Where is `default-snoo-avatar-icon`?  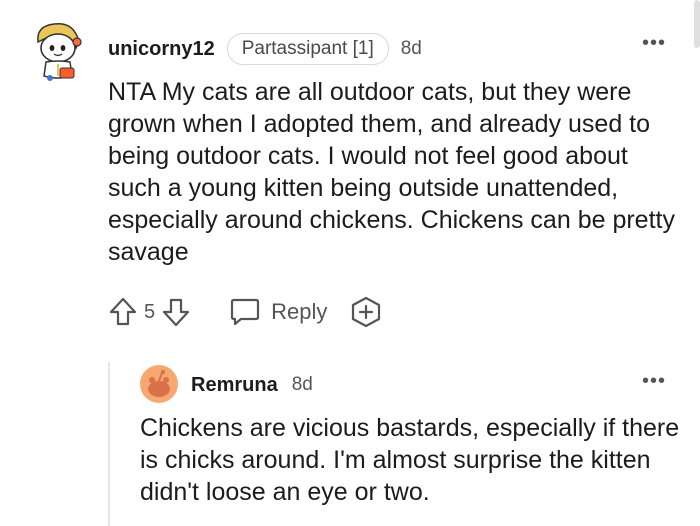
default-snoo-avatar-icon is located at coordinates (159, 384).